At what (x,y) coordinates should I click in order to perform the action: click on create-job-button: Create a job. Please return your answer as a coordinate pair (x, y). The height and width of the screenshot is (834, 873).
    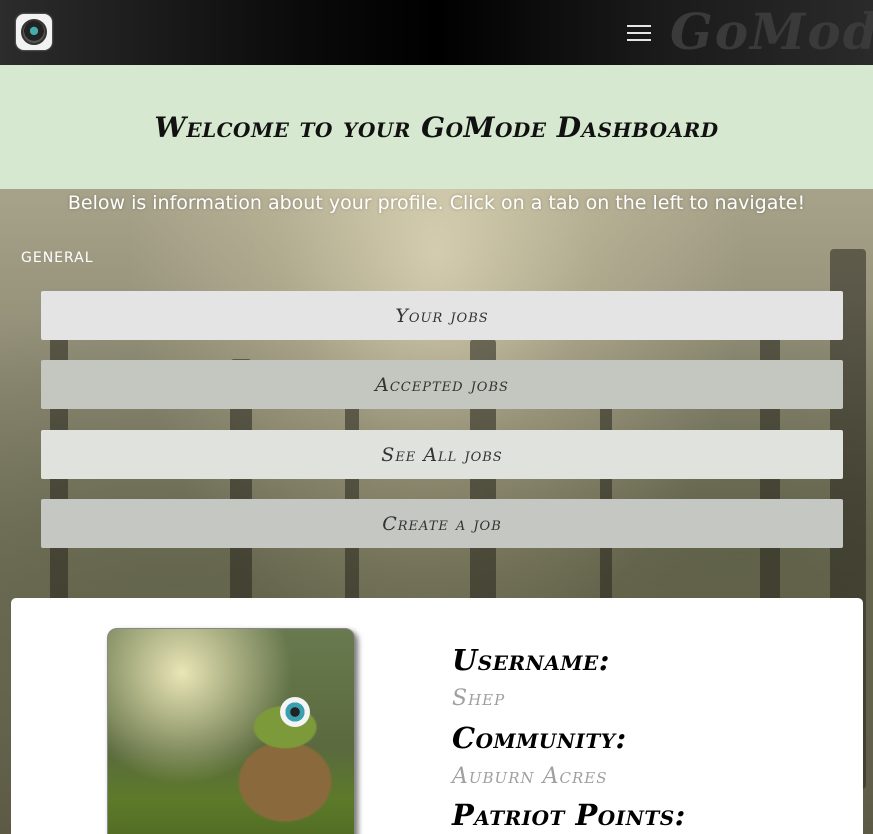
    Looking at the image, I should click on (442, 523).